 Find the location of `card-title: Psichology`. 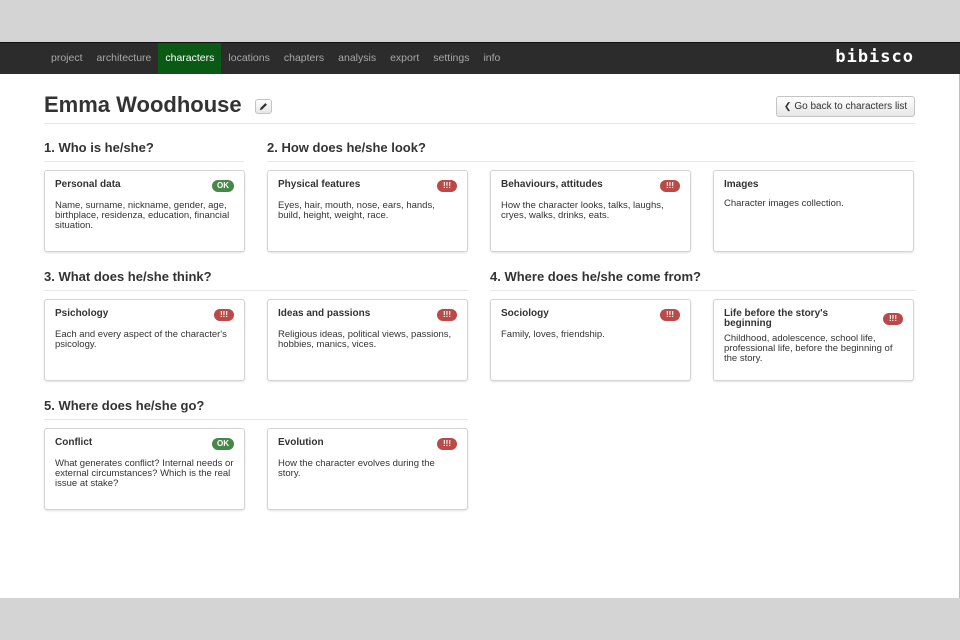

card-title: Psichology is located at coordinates (82, 313).